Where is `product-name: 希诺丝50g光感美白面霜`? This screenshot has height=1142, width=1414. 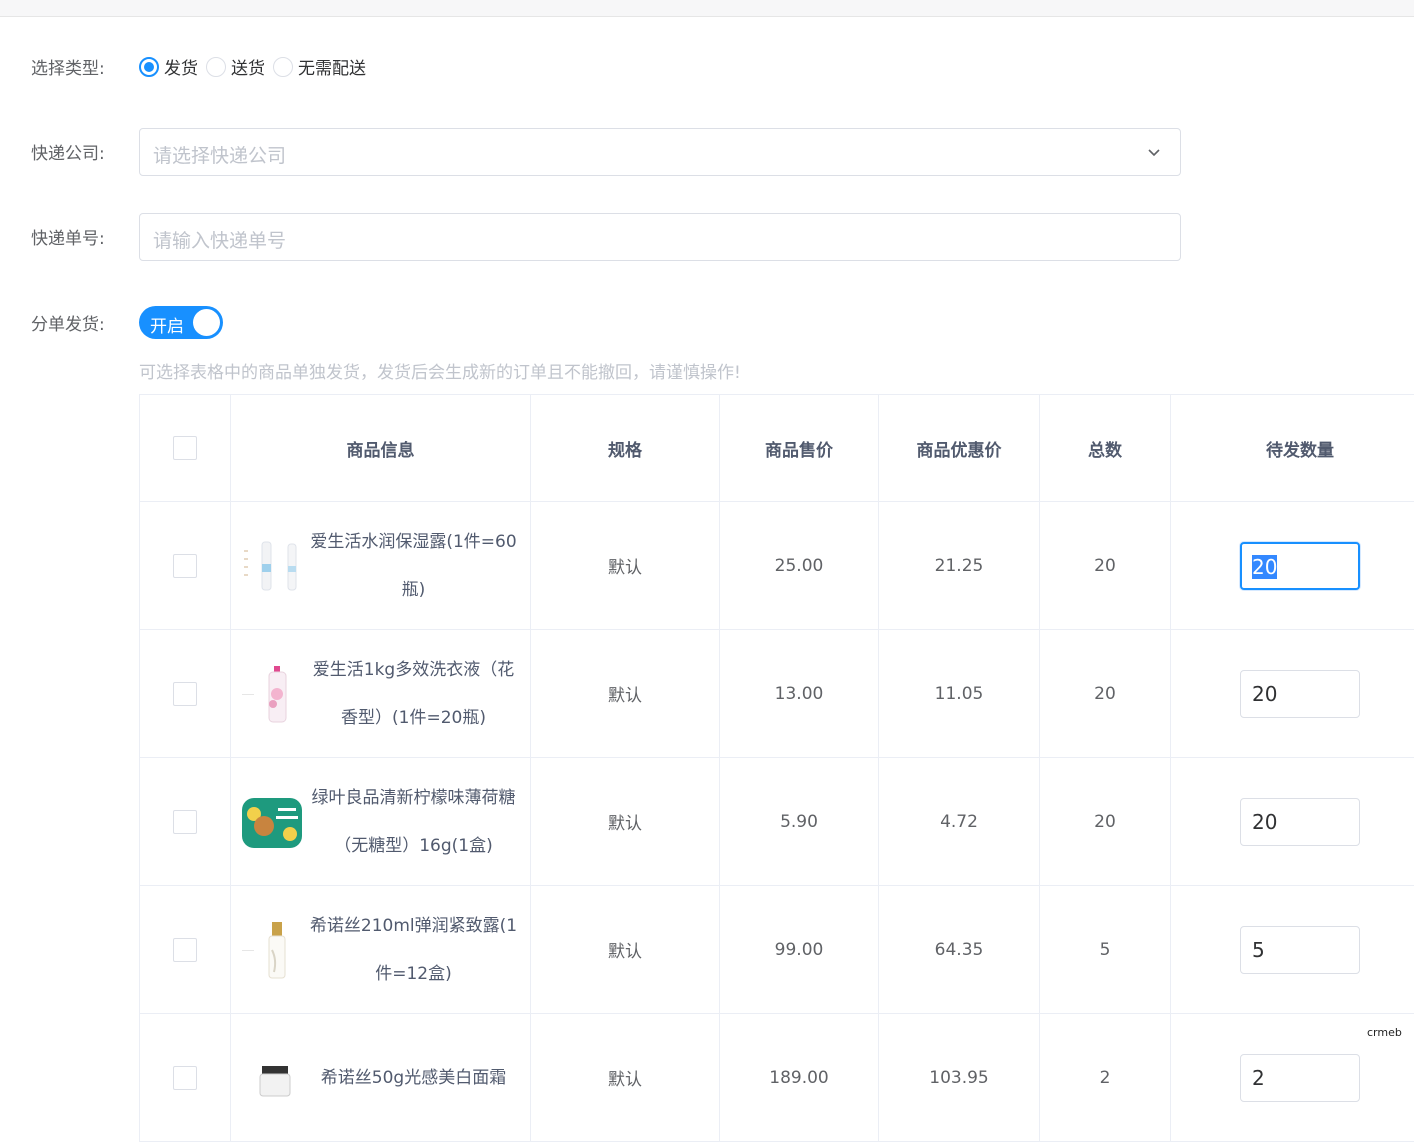 product-name: 希诺丝50g光感美白面霜 is located at coordinates (413, 1078).